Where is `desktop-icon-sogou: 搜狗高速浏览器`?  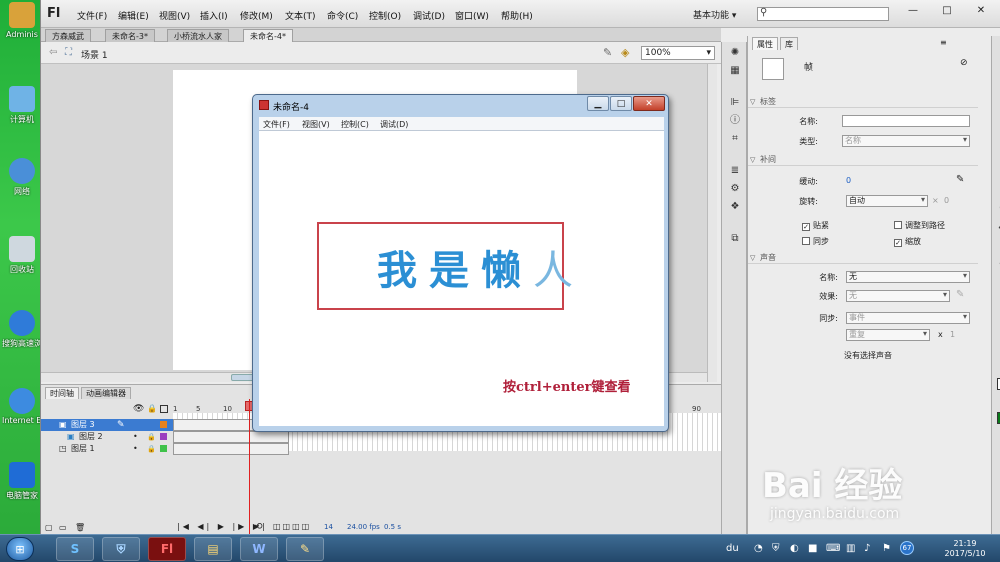 desktop-icon-sogou: 搜狗高速浏览器 is located at coordinates (22, 329).